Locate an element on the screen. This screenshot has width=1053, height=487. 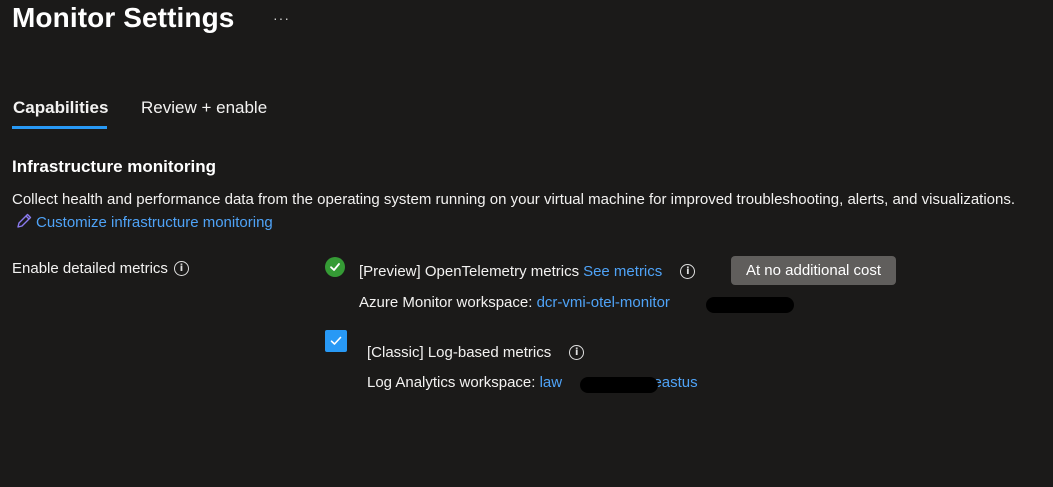
more-options-icon: ··· is located at coordinates (281, 18).